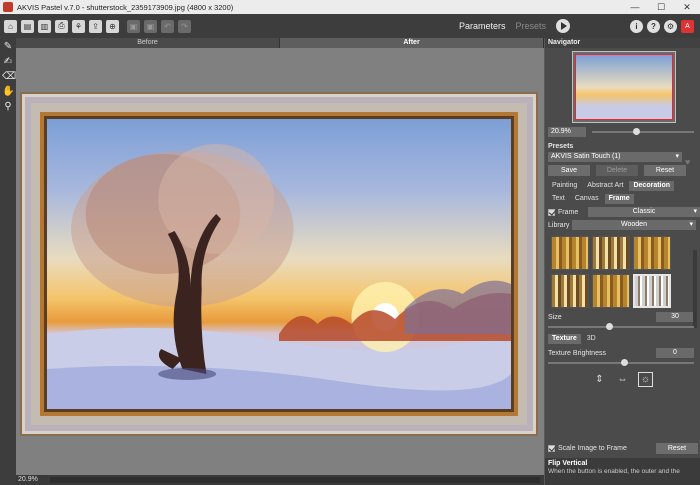 The height and width of the screenshot is (485, 700). Describe the element at coordinates (636, 26) in the screenshot. I see `info-icon: i` at that location.